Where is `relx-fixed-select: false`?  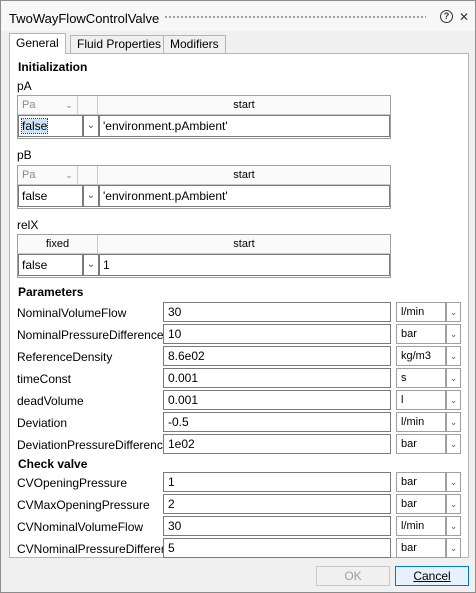
relx-fixed-select: false is located at coordinates (50, 265).